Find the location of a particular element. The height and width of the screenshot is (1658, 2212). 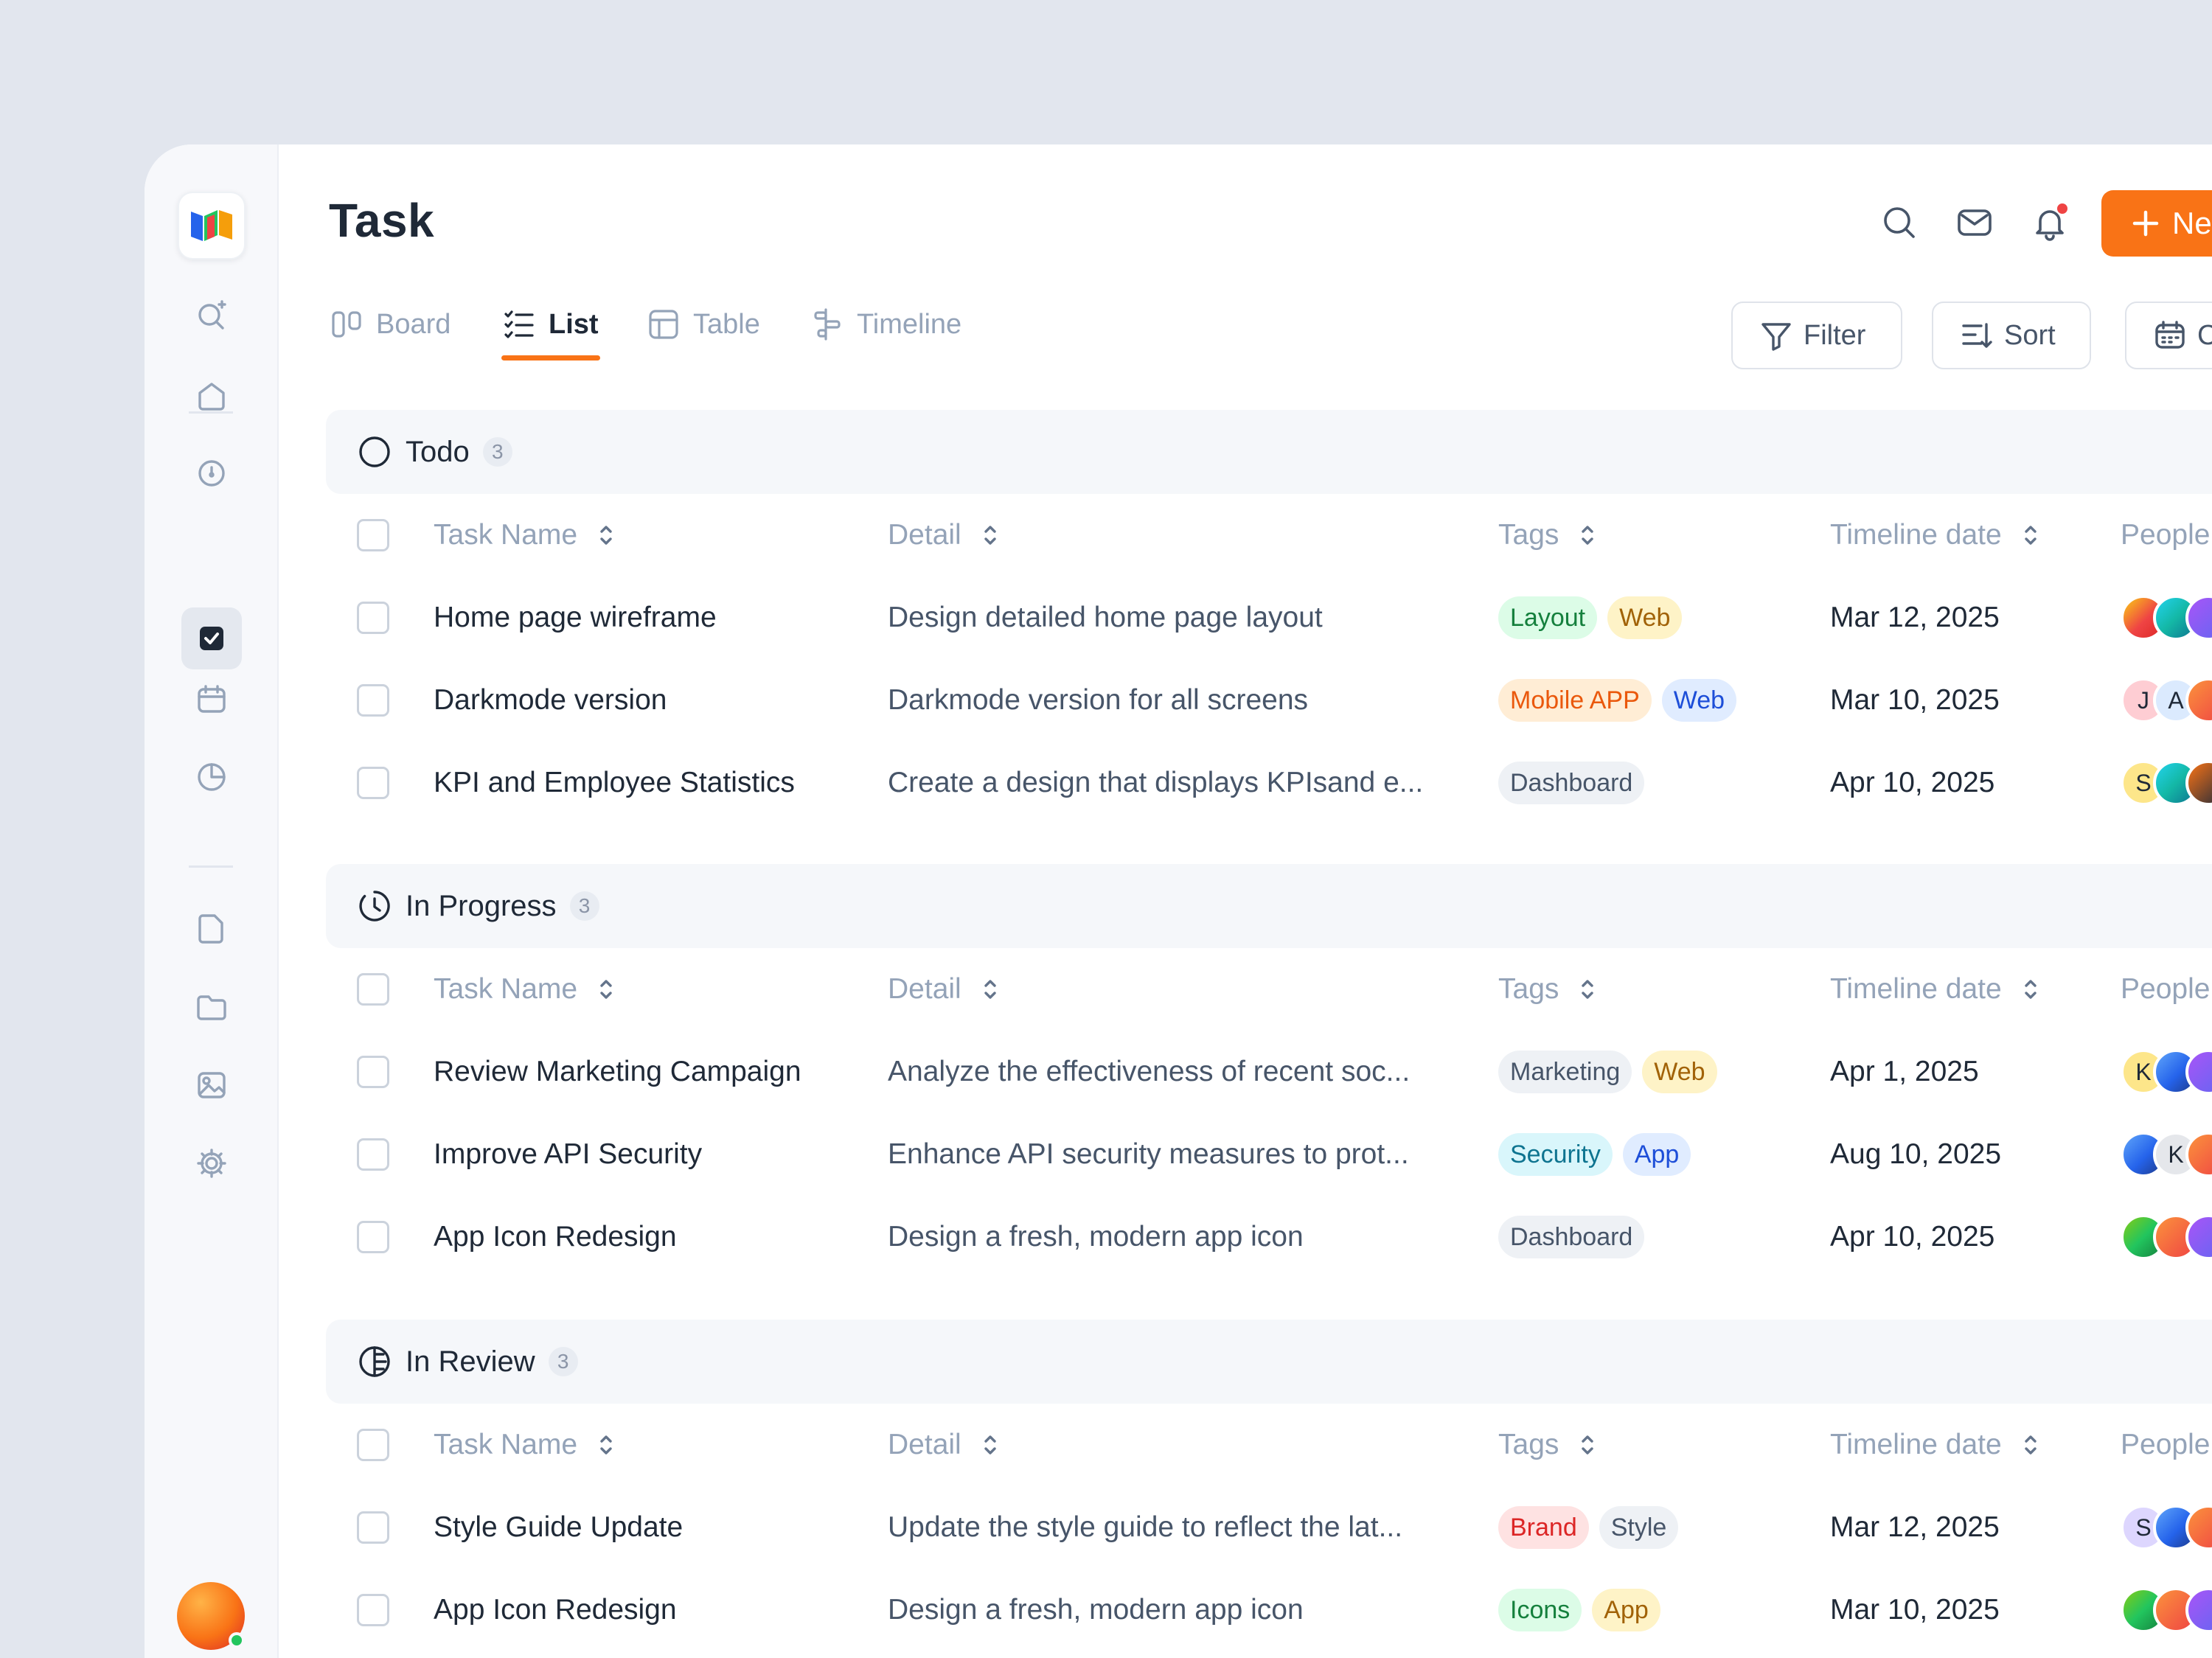

tag-badge: Security is located at coordinates (1555, 1154).